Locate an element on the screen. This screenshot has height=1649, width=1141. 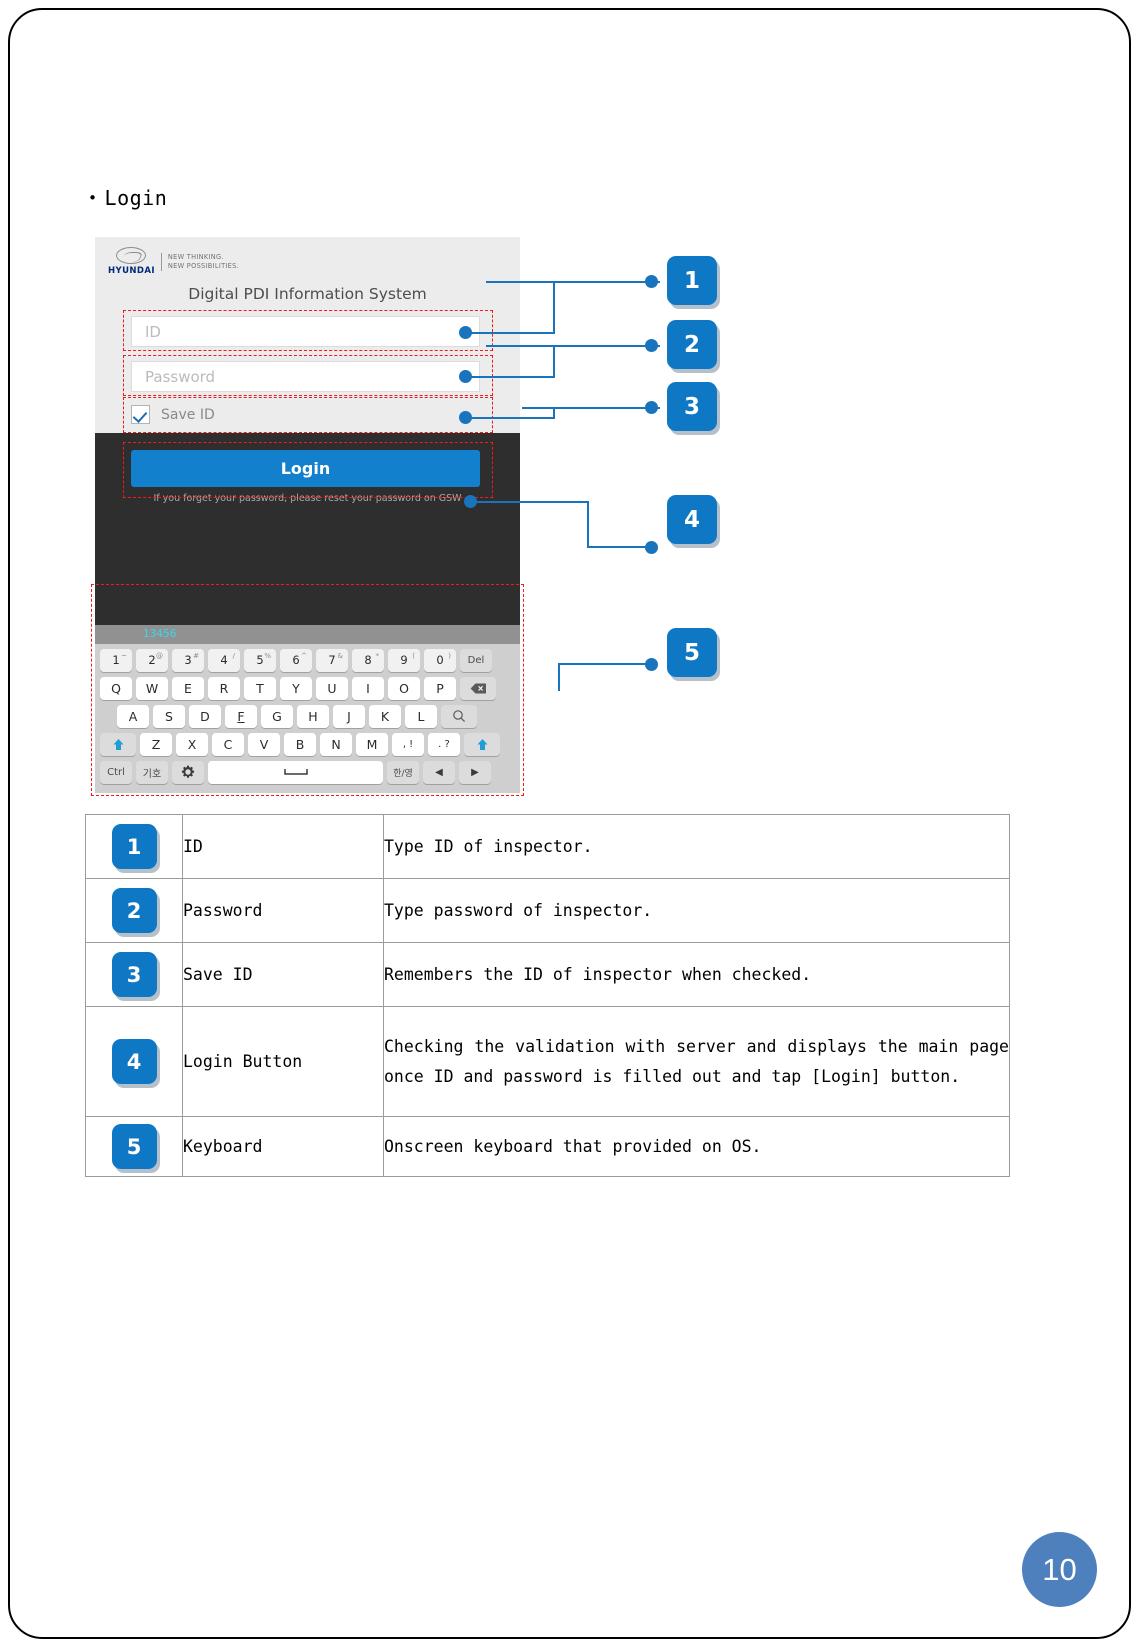
callout-3: 3 is located at coordinates (692, 406).